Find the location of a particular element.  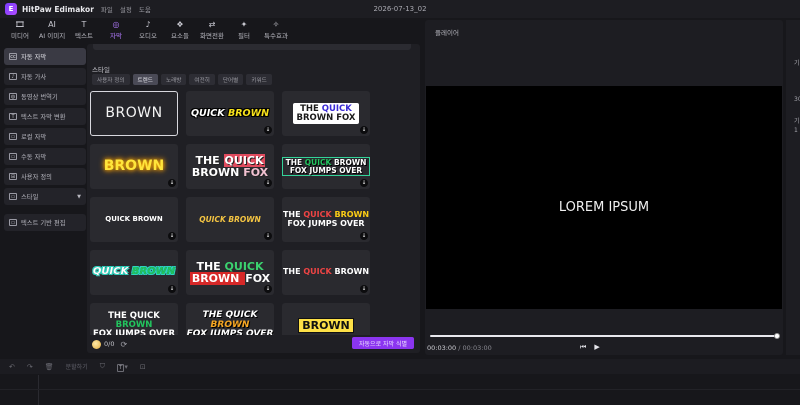

shield-icon: ⛉ is located at coordinates (102, 366).